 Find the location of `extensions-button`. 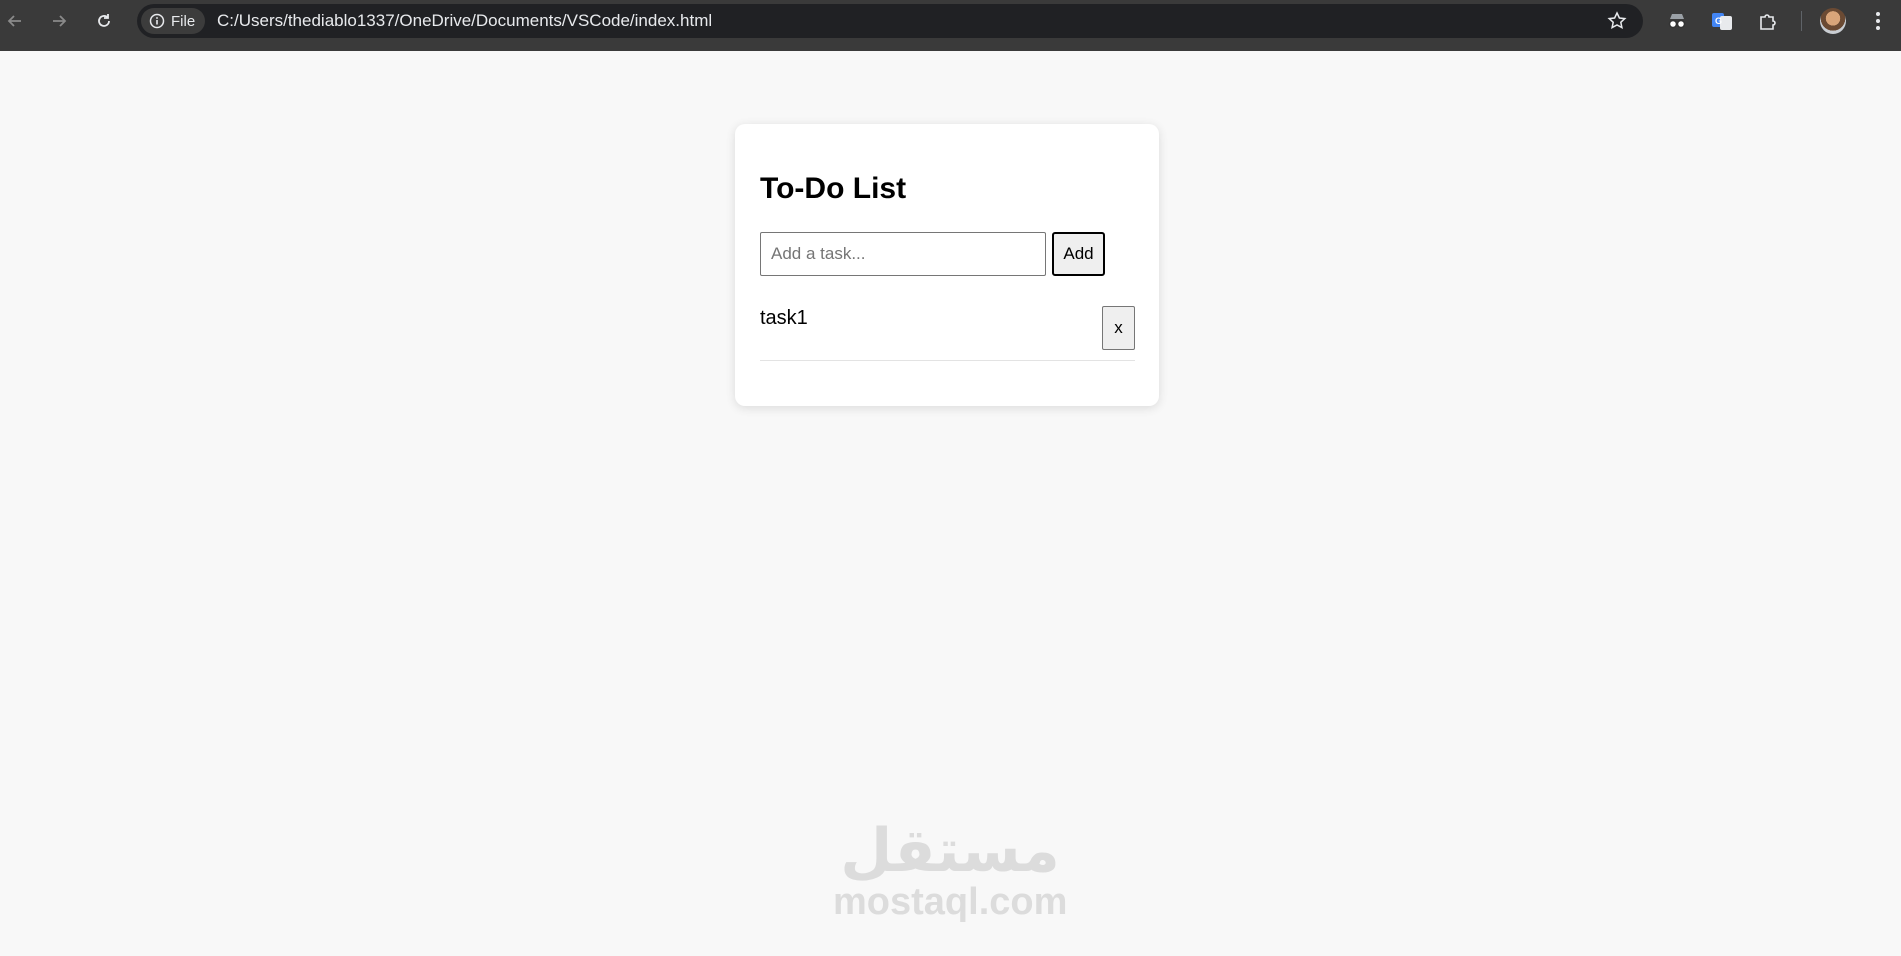

extensions-button is located at coordinates (1767, 21).